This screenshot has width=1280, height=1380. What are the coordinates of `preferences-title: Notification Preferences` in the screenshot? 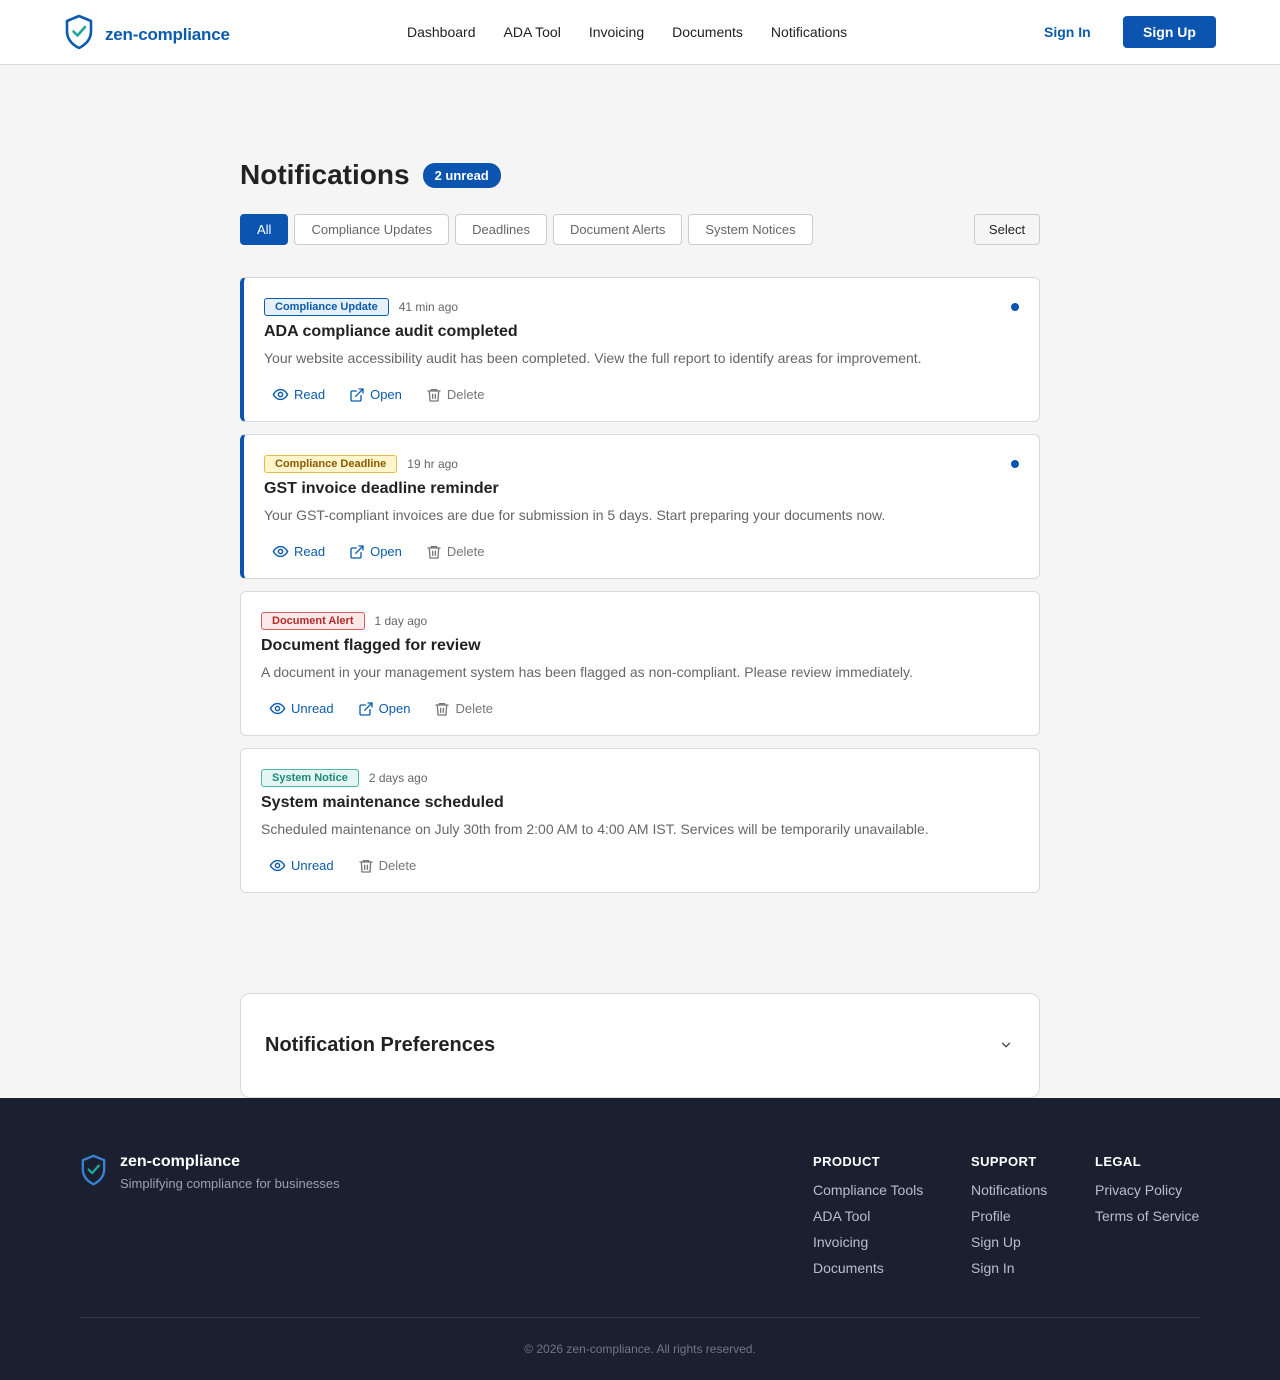 It's located at (380, 1045).